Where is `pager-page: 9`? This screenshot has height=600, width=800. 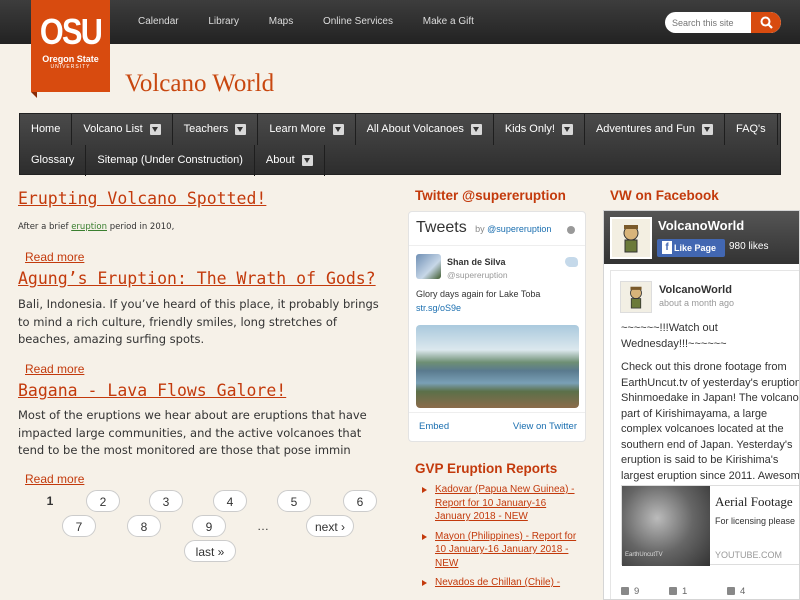
pager-page: 9 is located at coordinates (209, 526).